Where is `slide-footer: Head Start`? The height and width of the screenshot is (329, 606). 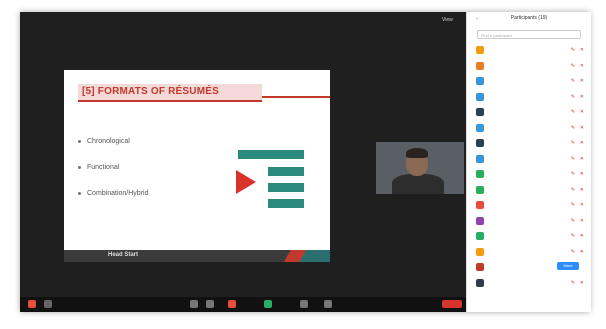 slide-footer: Head Start is located at coordinates (197, 256).